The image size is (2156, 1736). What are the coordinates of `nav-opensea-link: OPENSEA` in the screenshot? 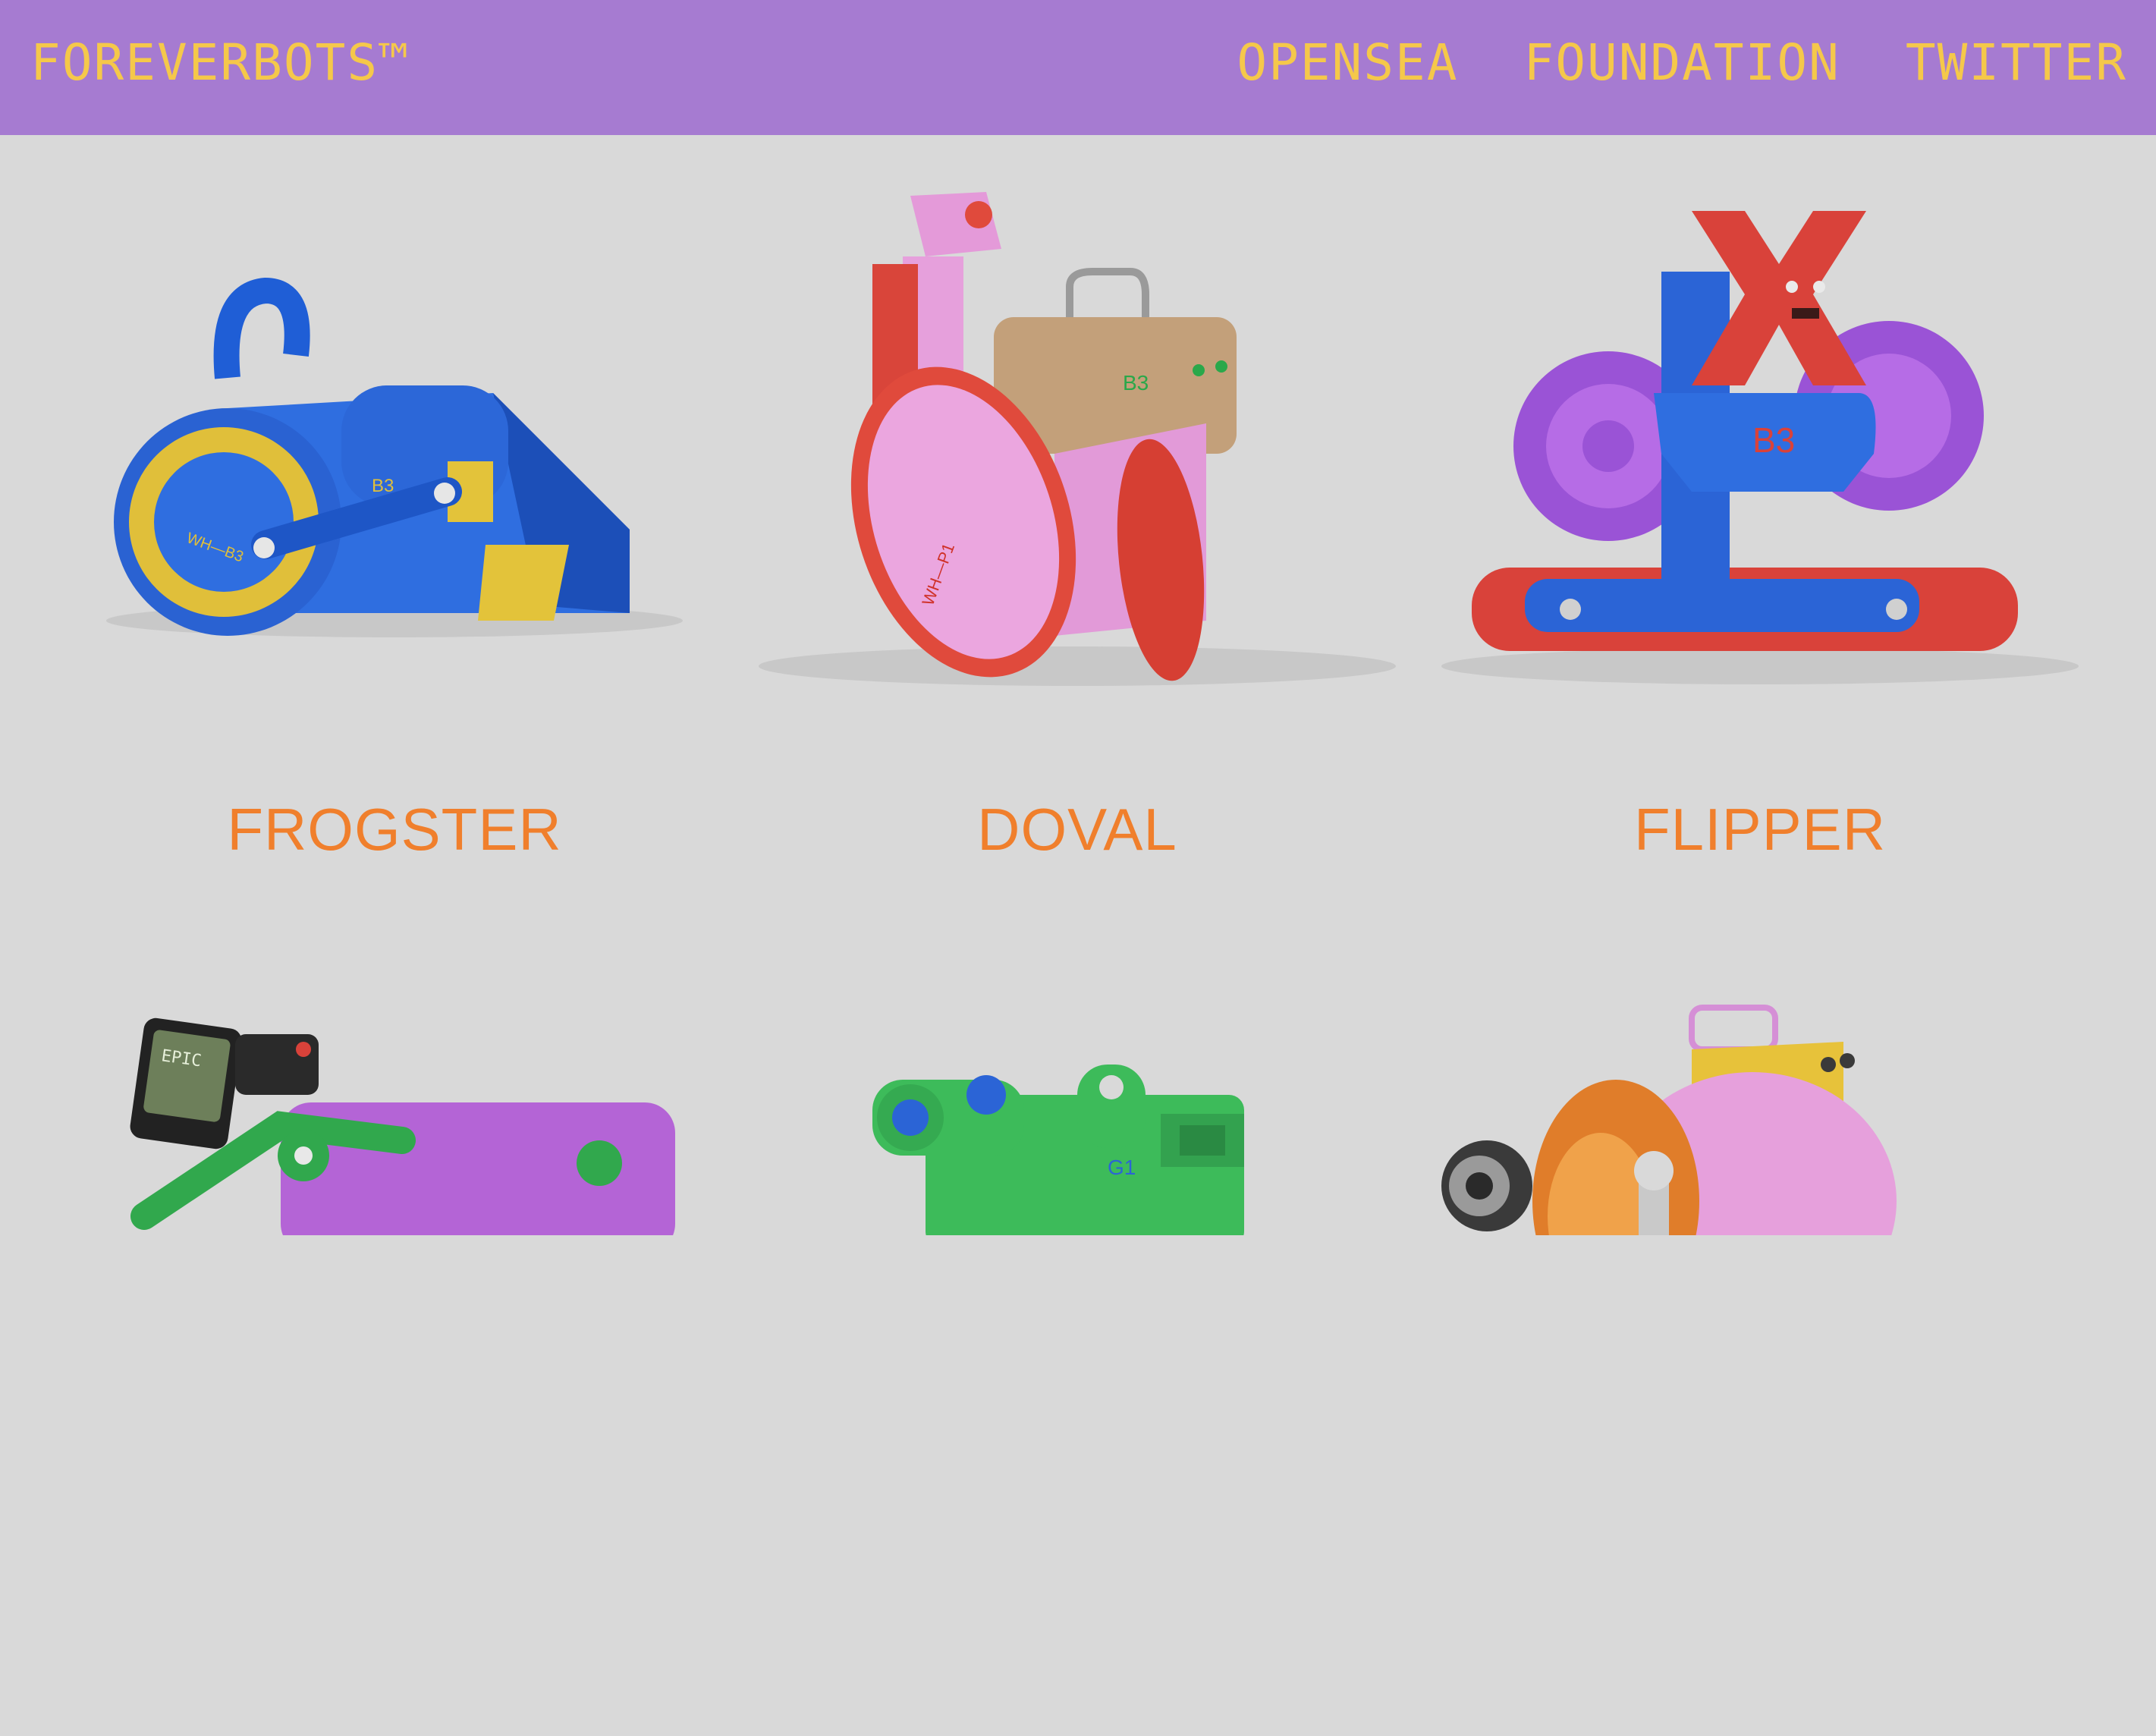 It's located at (1347, 62).